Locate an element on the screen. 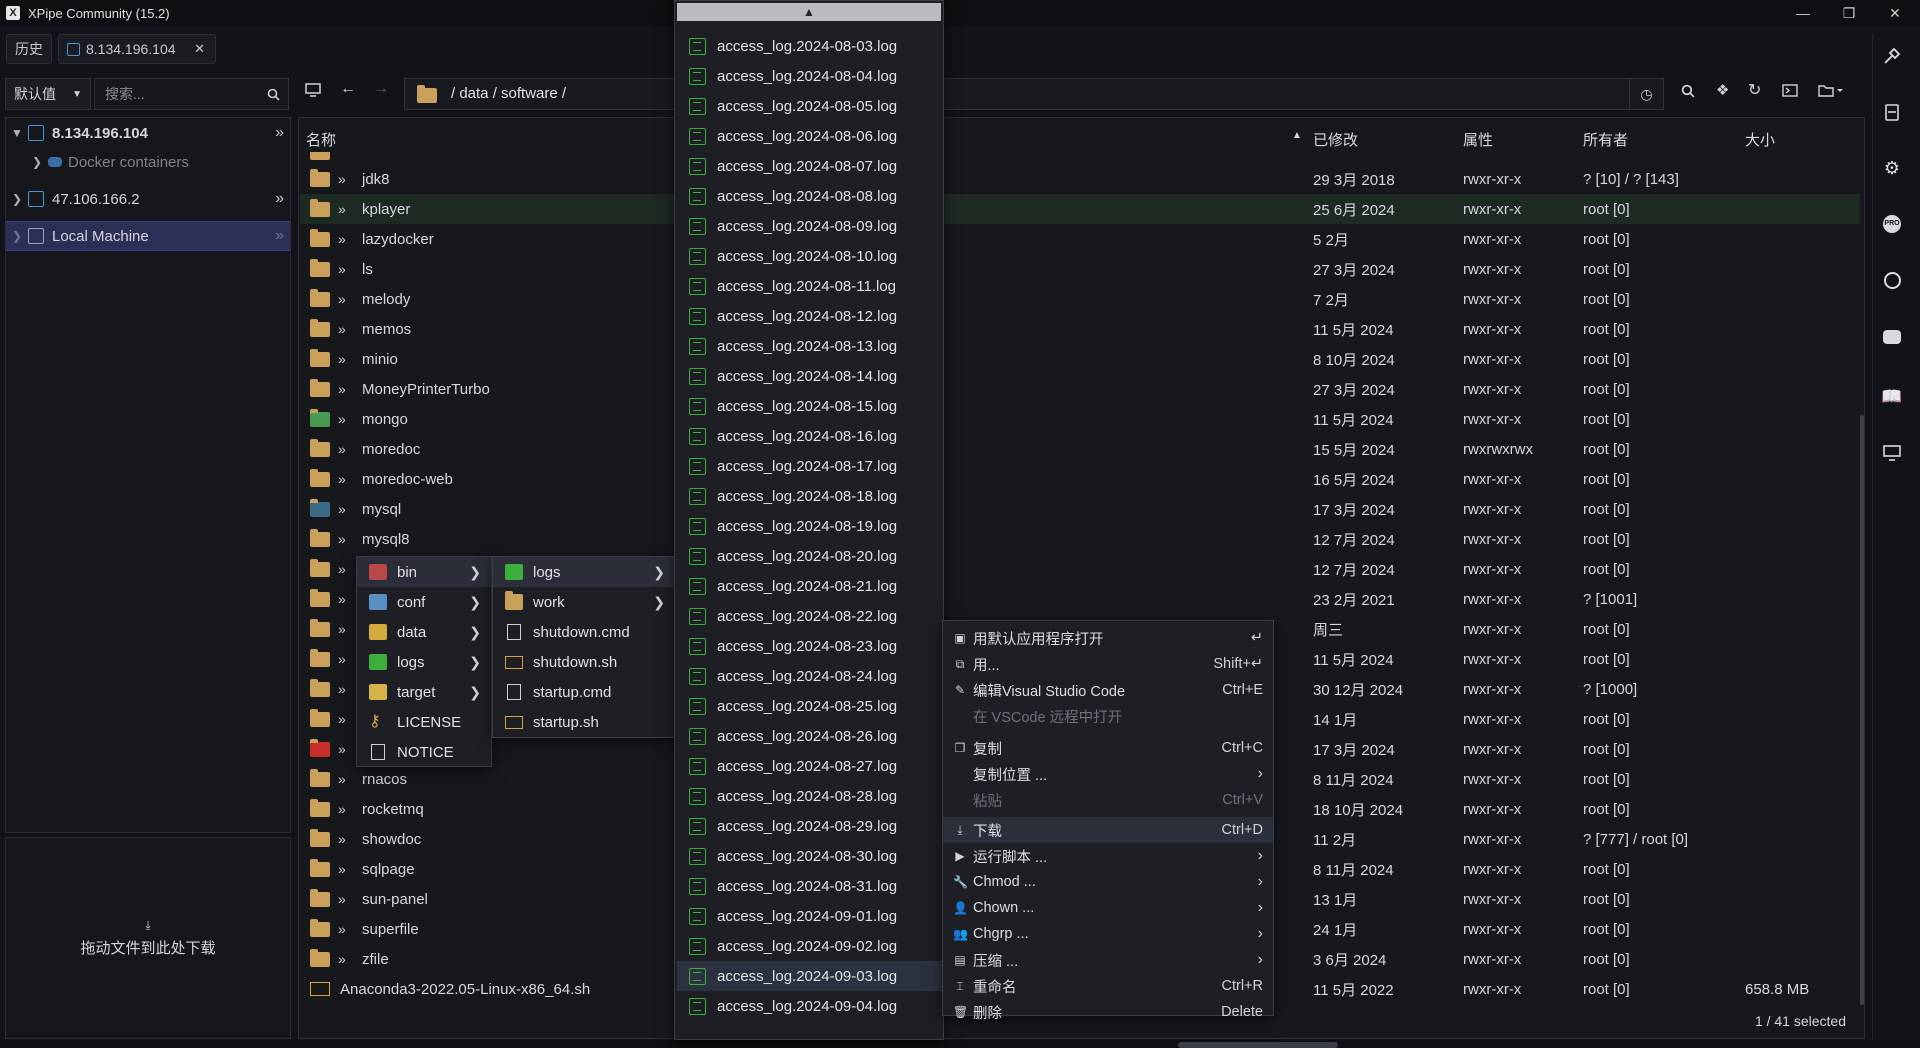 The image size is (1920, 1048). submenu-item-notice: NOTICE is located at coordinates (424, 752).